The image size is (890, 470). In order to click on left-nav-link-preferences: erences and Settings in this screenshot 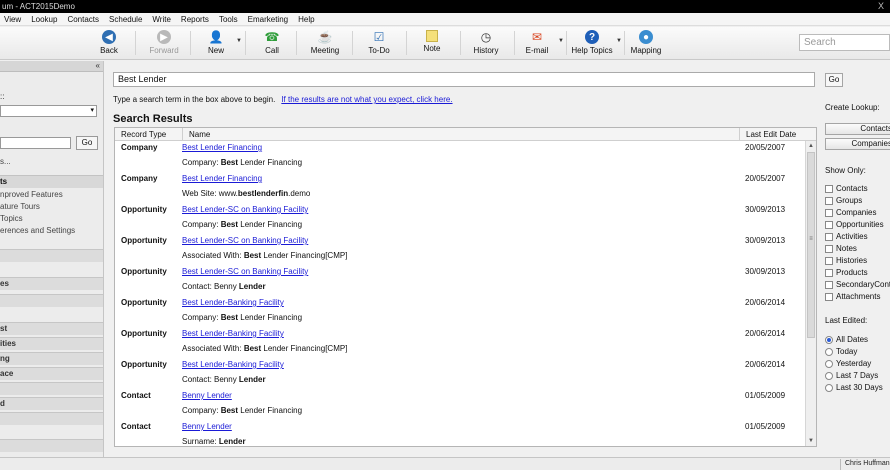, I will do `click(37, 230)`.